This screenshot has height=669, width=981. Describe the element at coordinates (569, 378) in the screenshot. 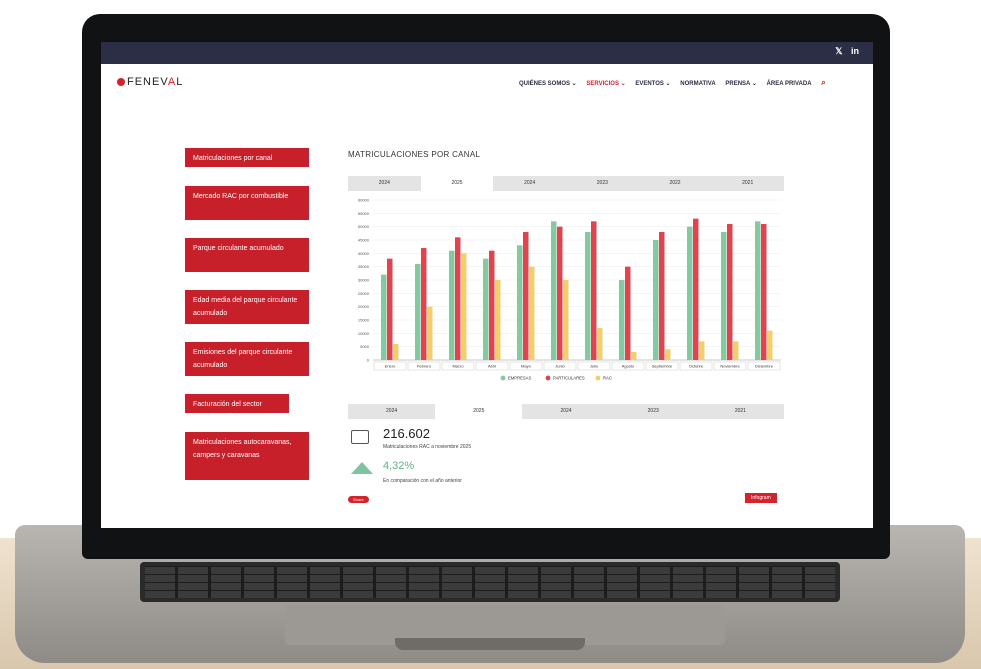

I see `legend-label: PARTICULARES` at that location.